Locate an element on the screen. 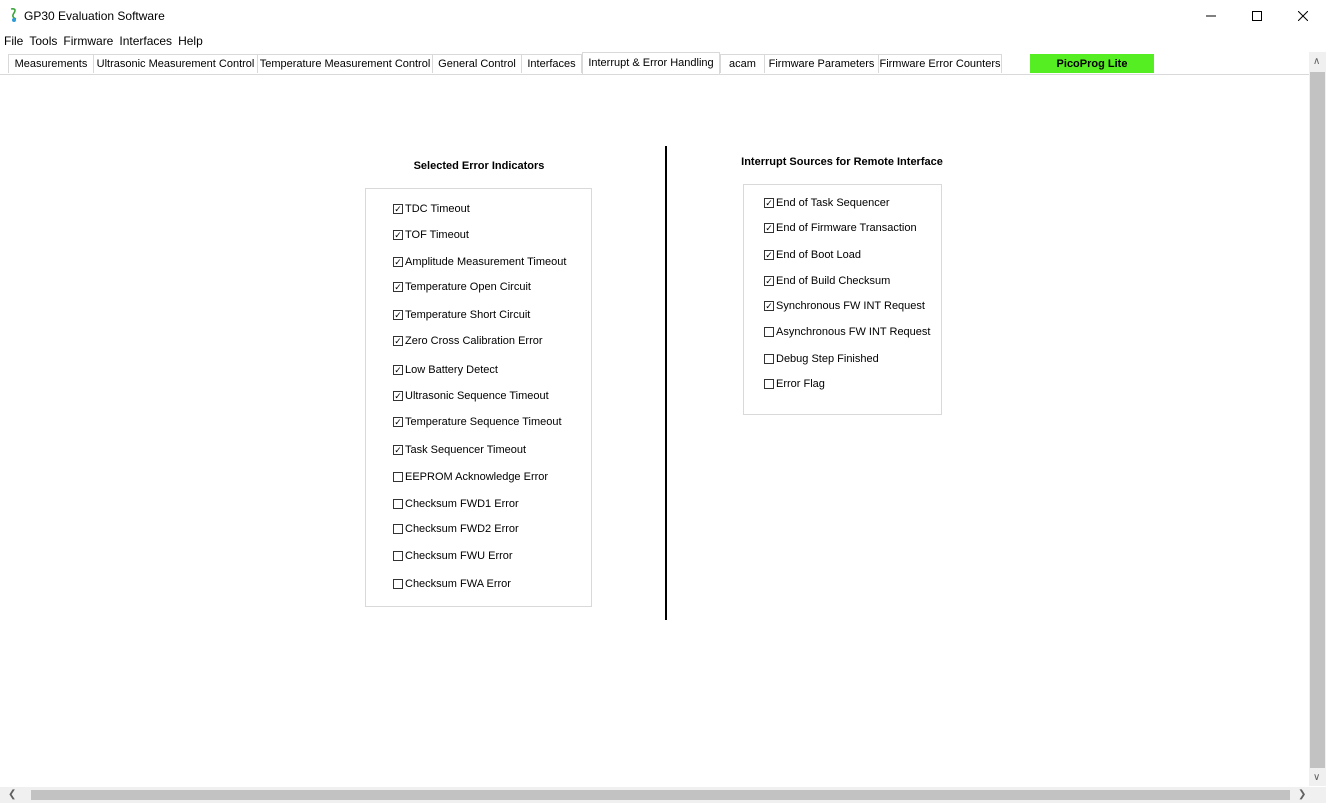 The image size is (1326, 803). checkbox-temperature-sequence-timeout: ✓ Temperature Sequence Timeout is located at coordinates (477, 422).